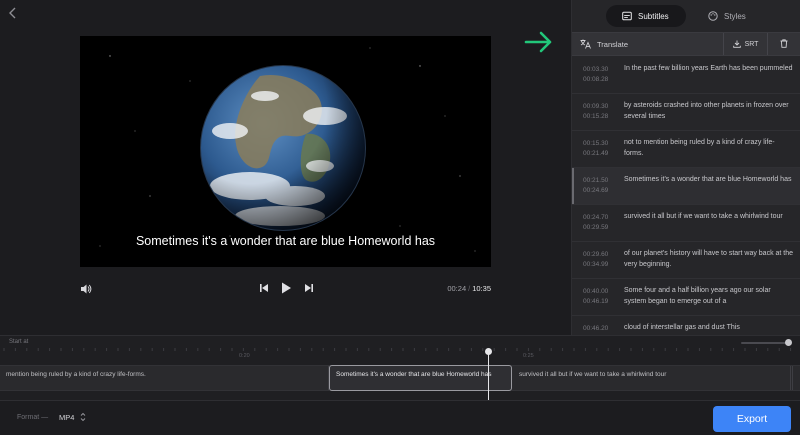  I want to click on timeline-ruler: 0:20 0:25, so click(400, 355).